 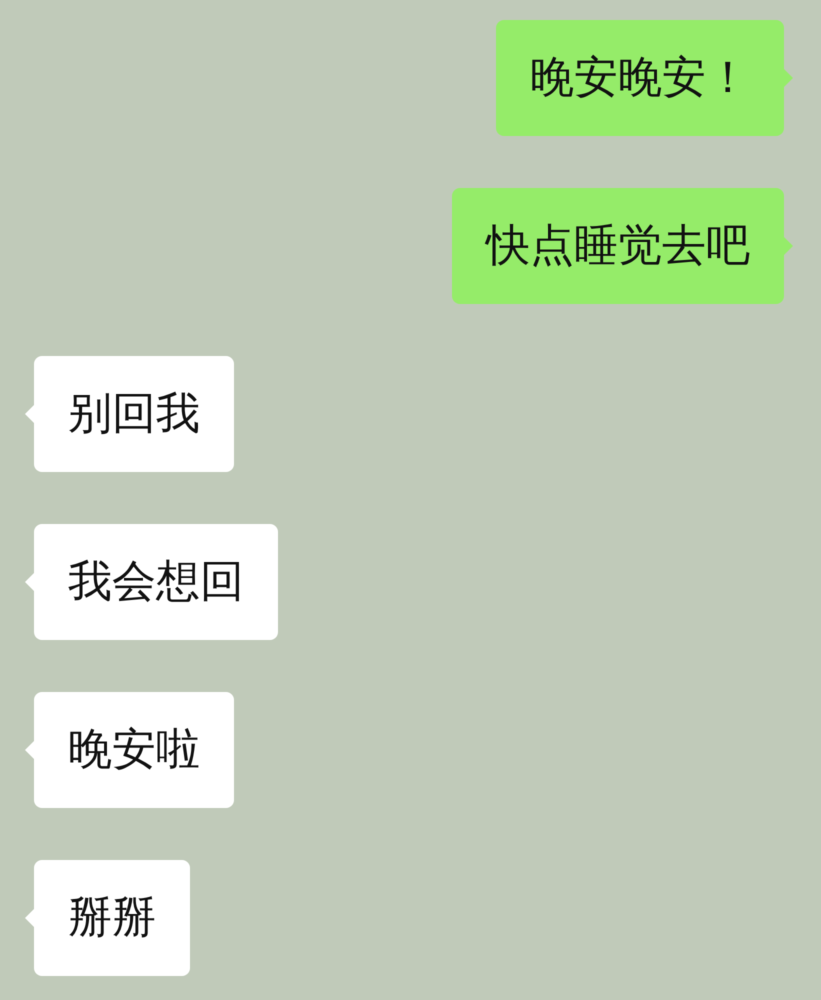 What do you see at coordinates (134, 750) in the screenshot?
I see `message-bubble: 晚安啦` at bounding box center [134, 750].